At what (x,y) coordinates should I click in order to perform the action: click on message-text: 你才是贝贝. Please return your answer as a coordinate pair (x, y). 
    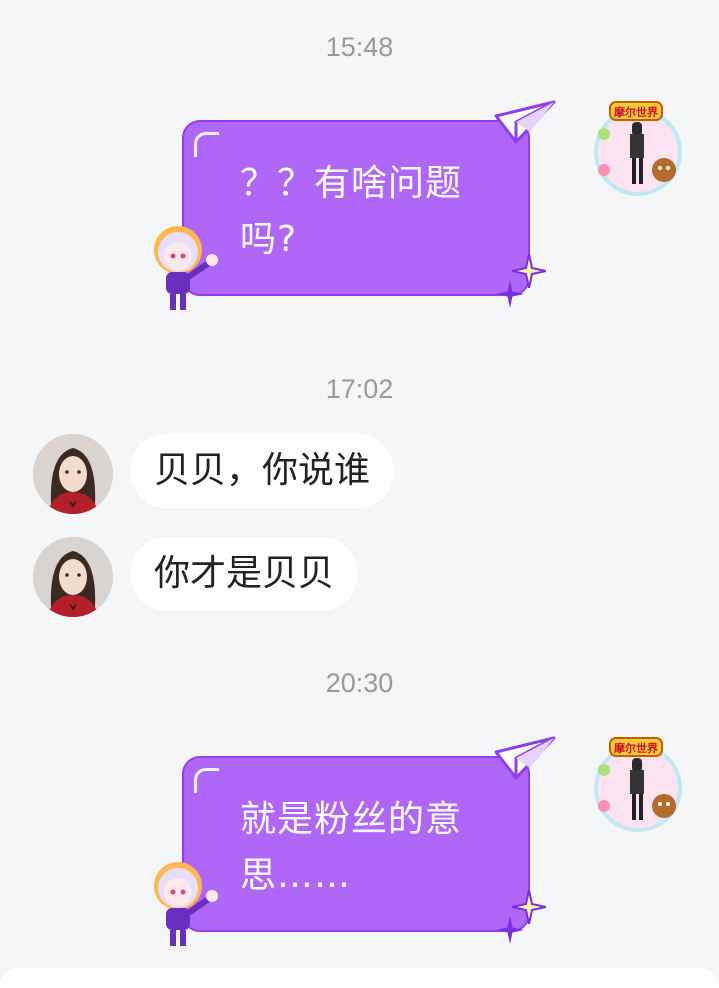
    Looking at the image, I should click on (244, 573).